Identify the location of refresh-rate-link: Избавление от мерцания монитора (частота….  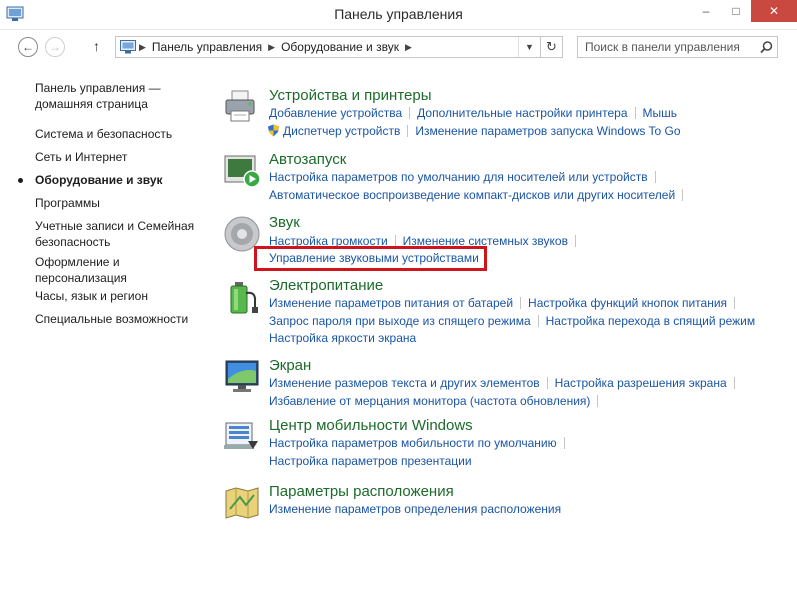
(429, 401).